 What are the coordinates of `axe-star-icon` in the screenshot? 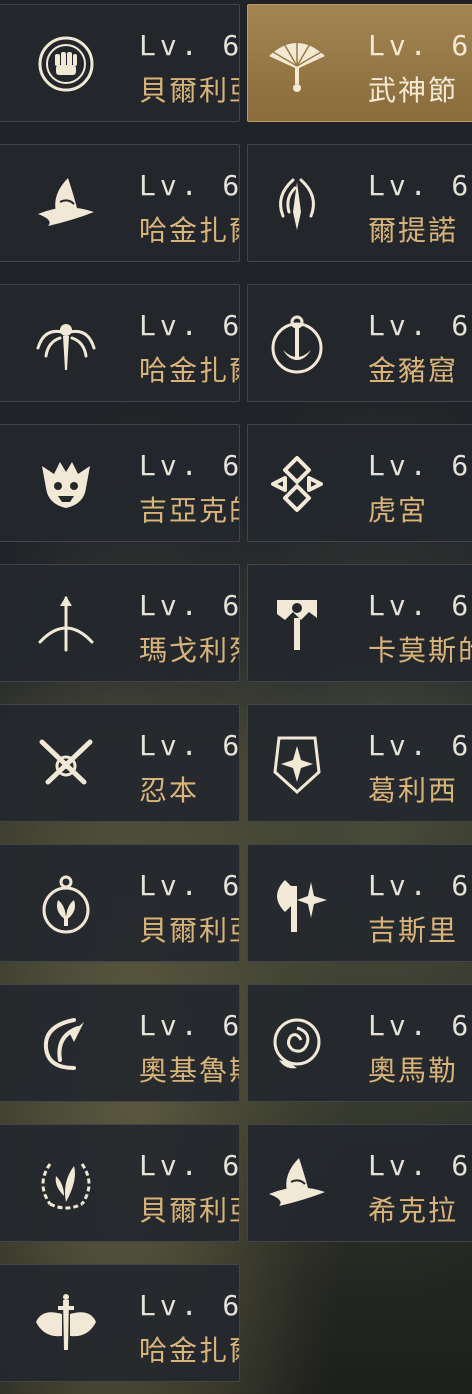 It's located at (297, 904).